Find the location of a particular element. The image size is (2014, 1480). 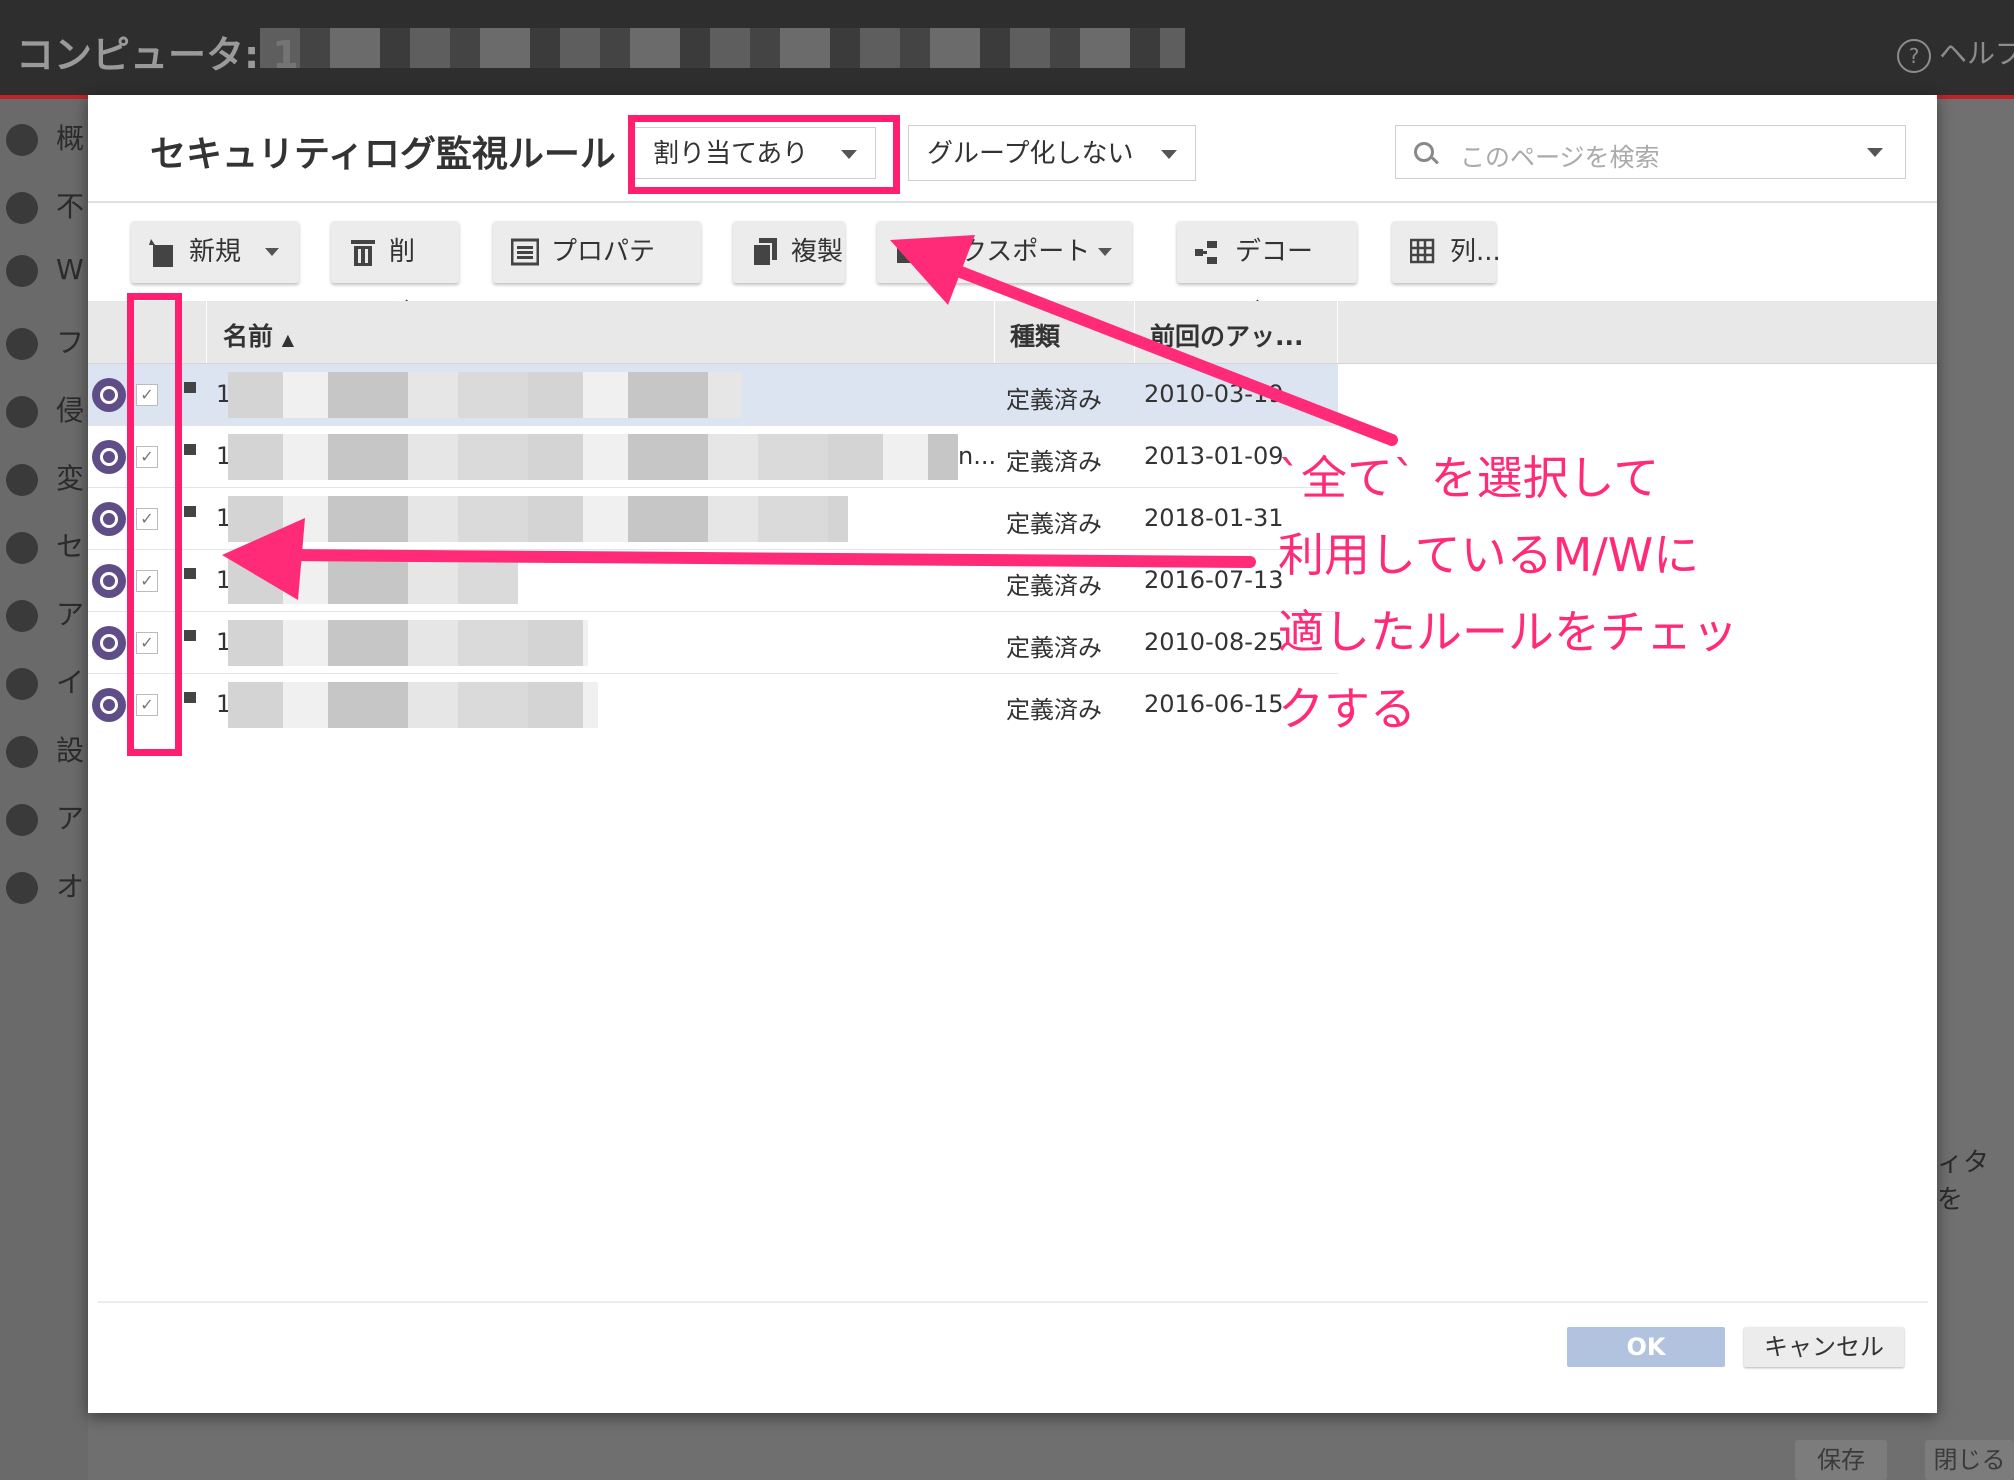

annotation-line: クする is located at coordinates (1347, 709).